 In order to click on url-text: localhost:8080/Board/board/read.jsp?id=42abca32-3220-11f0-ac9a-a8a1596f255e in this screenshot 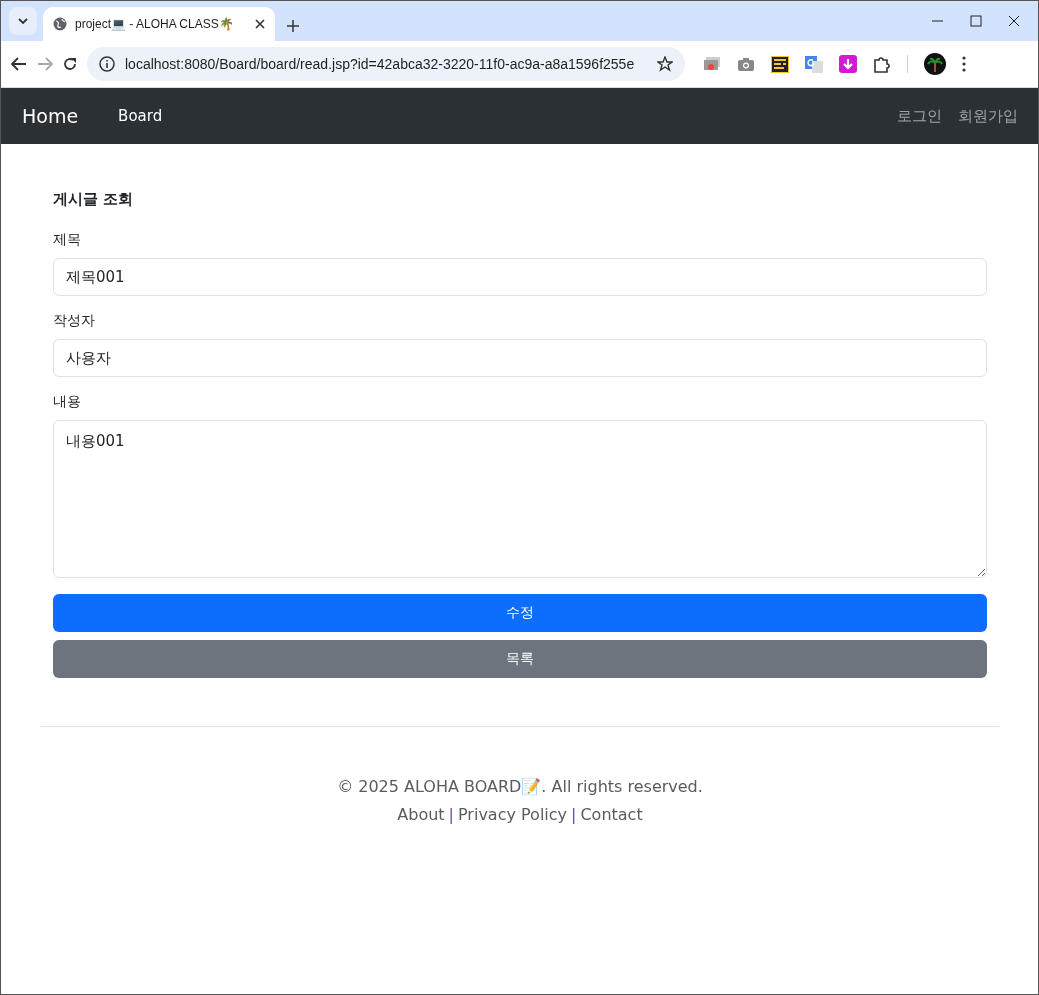, I will do `click(380, 64)`.